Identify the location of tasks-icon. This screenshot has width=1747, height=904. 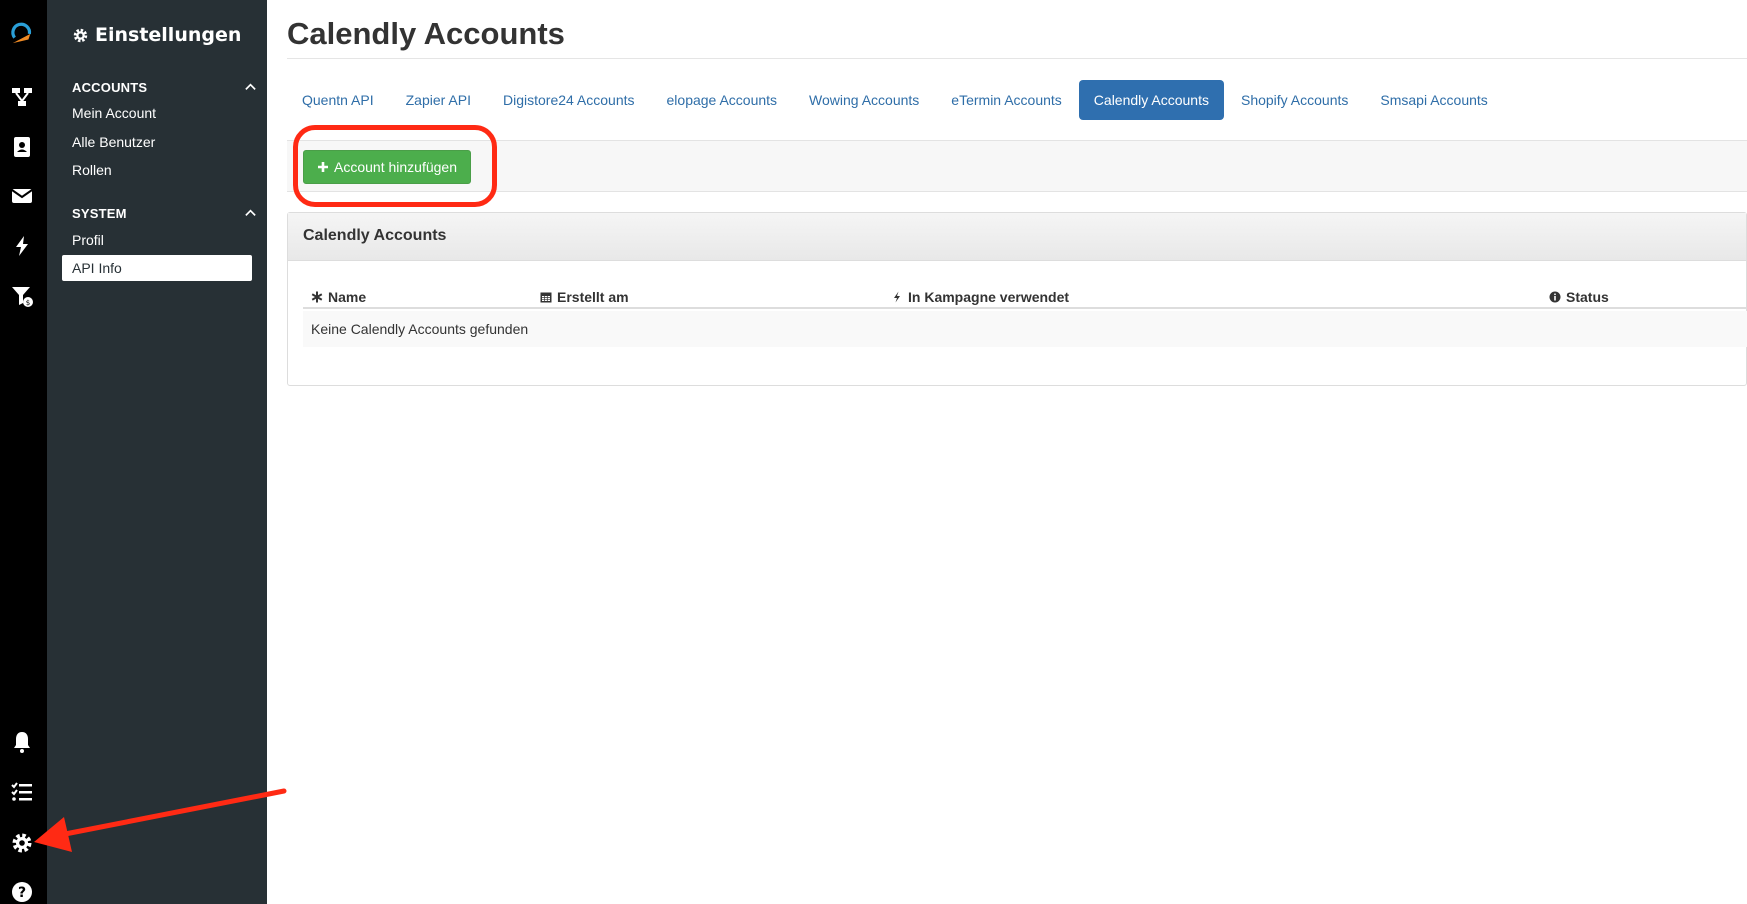
(22, 792).